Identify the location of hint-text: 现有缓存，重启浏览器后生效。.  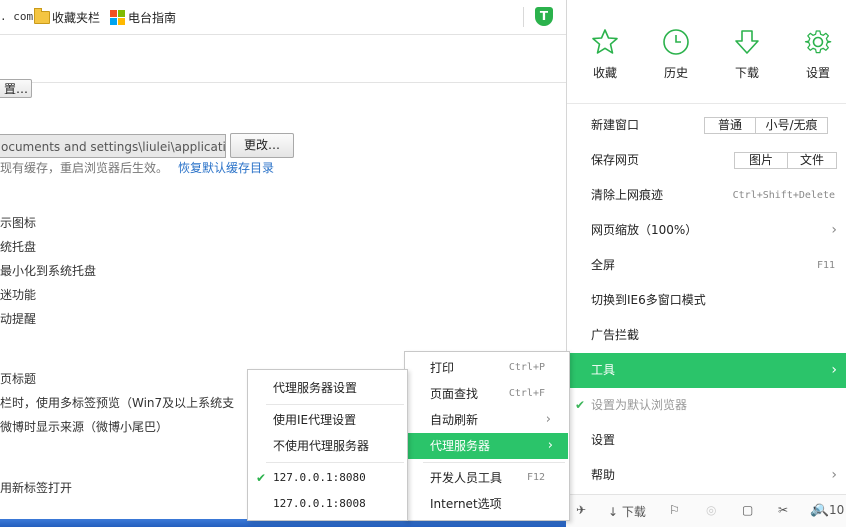
(84, 168).